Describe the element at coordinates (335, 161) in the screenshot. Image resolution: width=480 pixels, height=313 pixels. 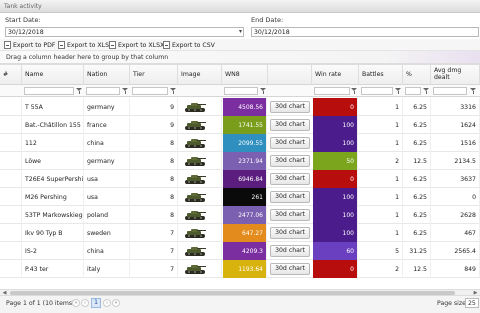
I see `cell-winrate: 50` at that location.